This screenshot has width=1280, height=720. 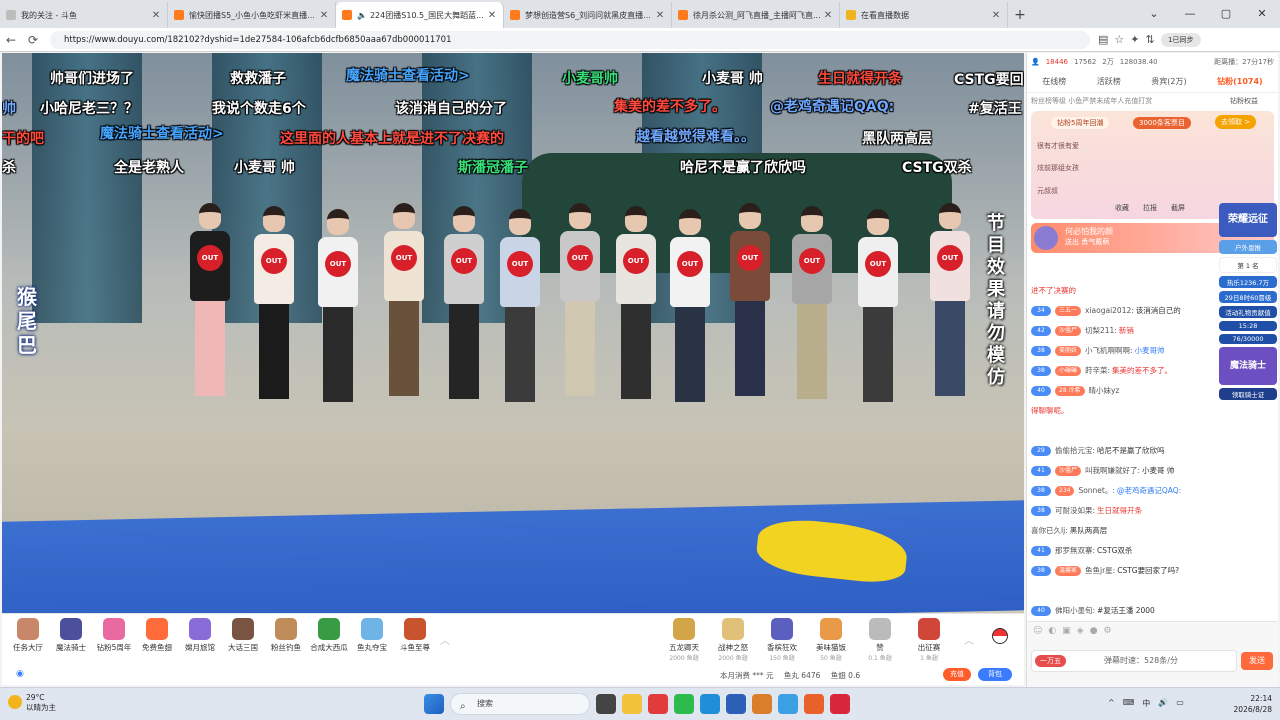 What do you see at coordinates (362, 15) in the screenshot?
I see `speaker-icon: 🔈` at bounding box center [362, 15].